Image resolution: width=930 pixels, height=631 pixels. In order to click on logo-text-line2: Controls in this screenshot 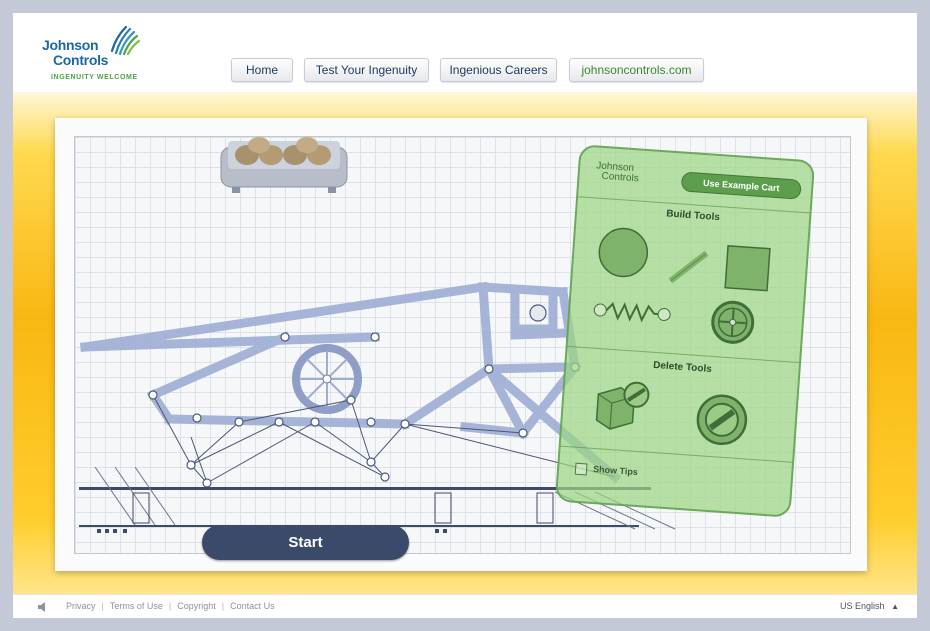, I will do `click(81, 60)`.